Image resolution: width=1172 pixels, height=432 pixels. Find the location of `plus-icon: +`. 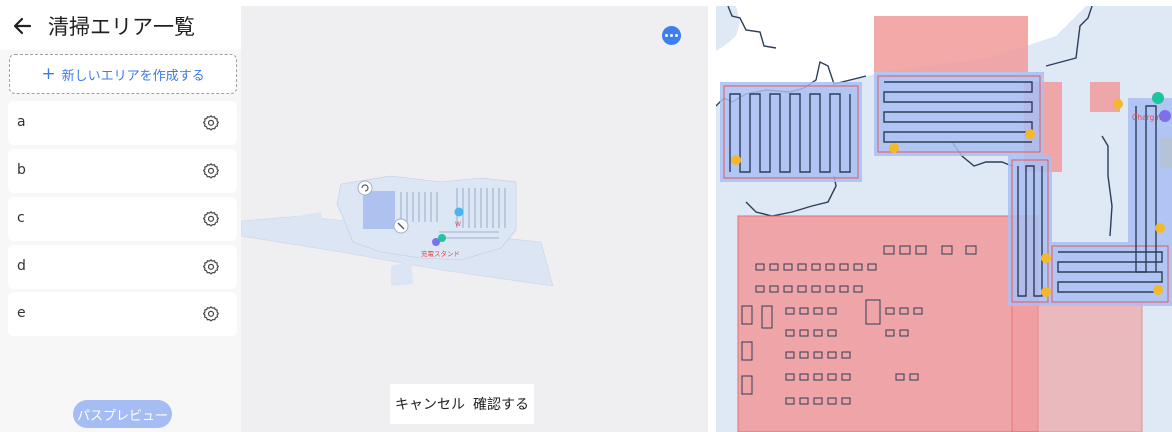

plus-icon: + is located at coordinates (48, 73).